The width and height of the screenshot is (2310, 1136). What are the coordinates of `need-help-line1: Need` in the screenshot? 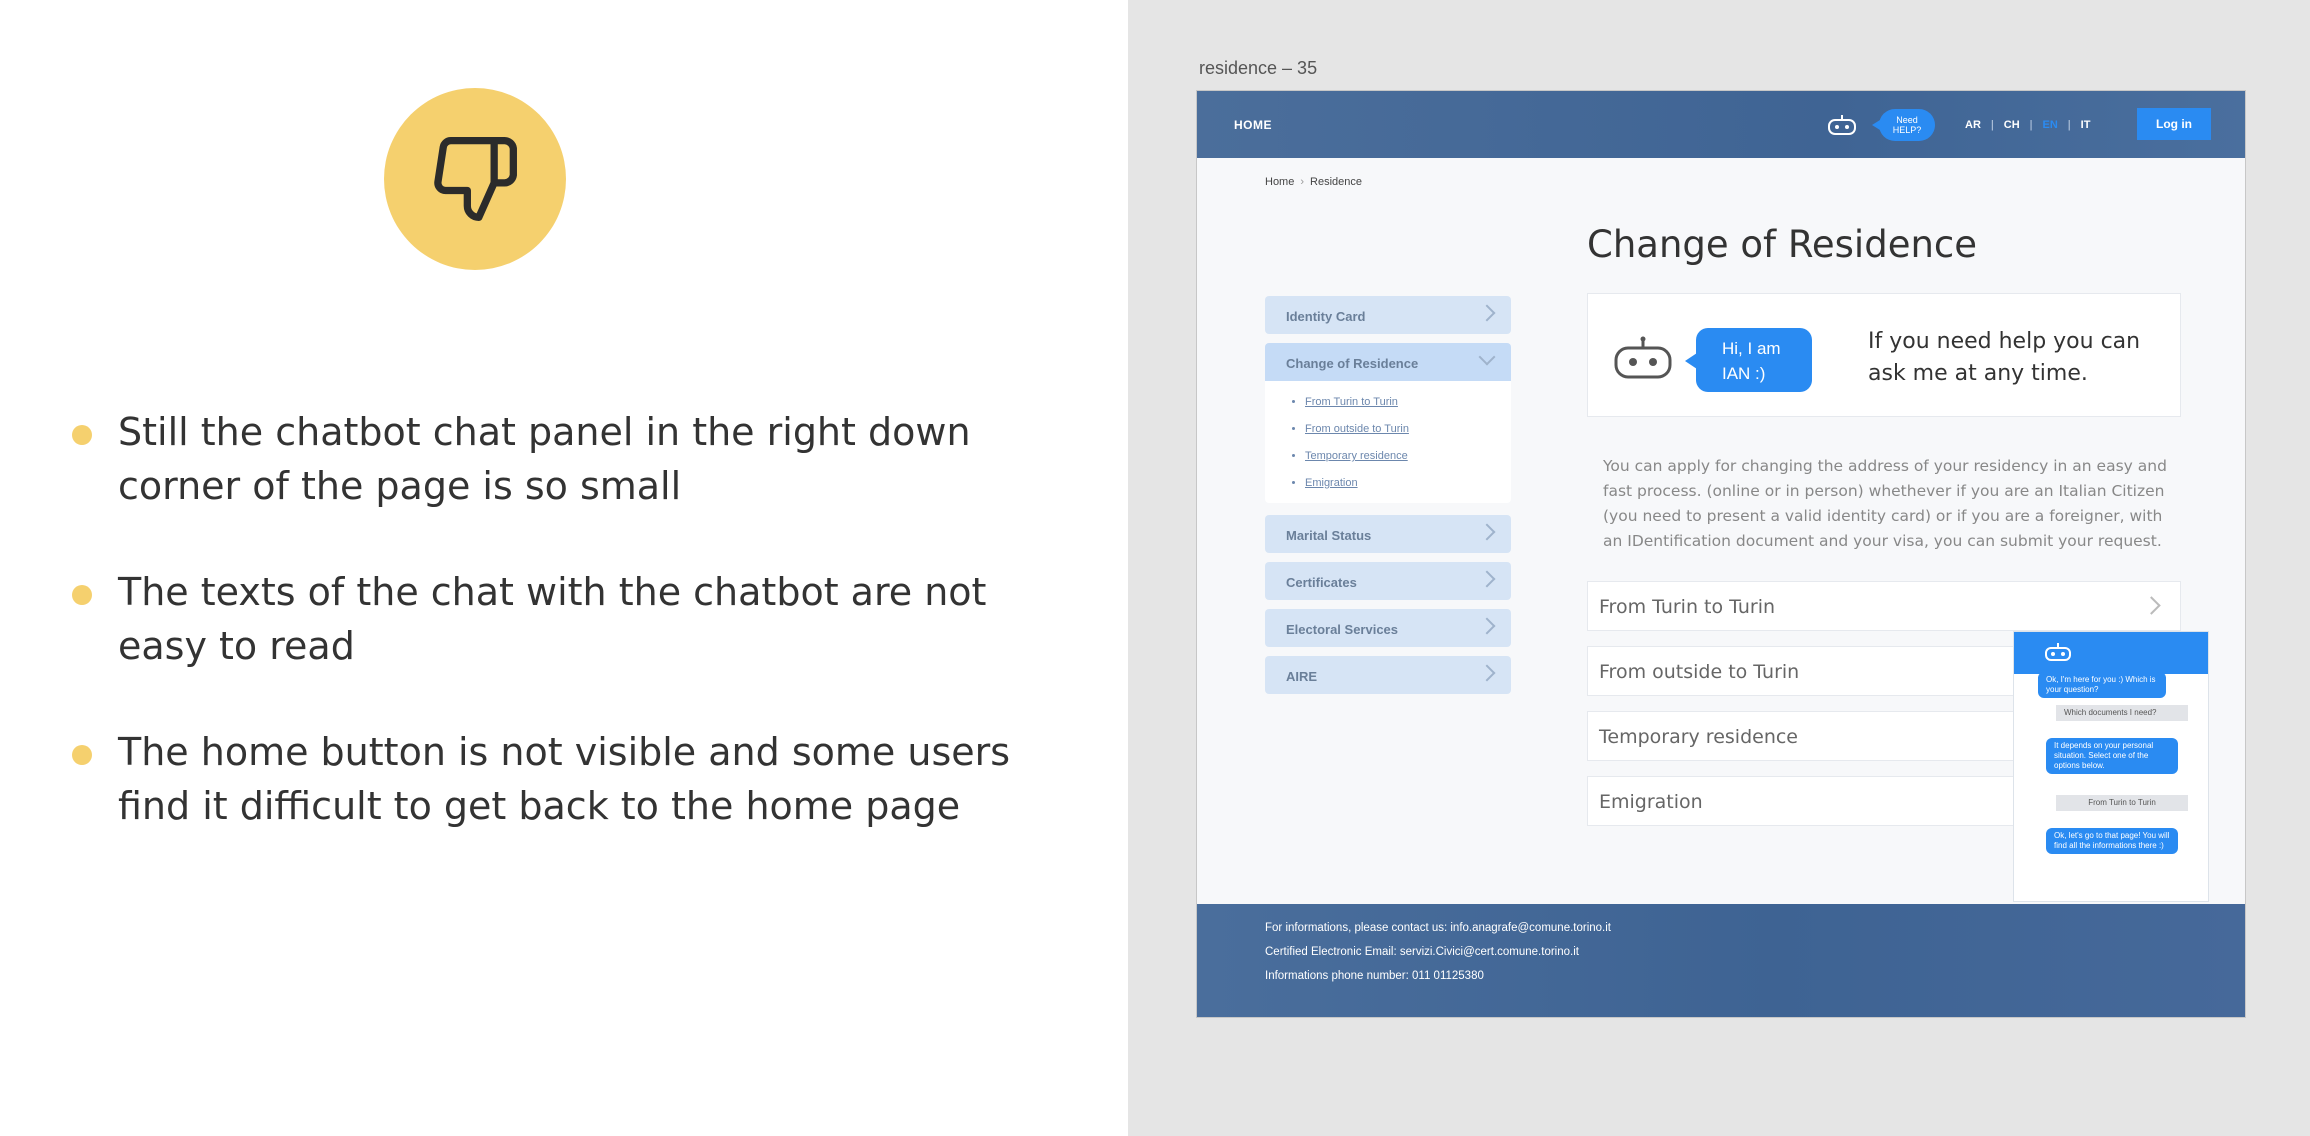 It's located at (1907, 120).